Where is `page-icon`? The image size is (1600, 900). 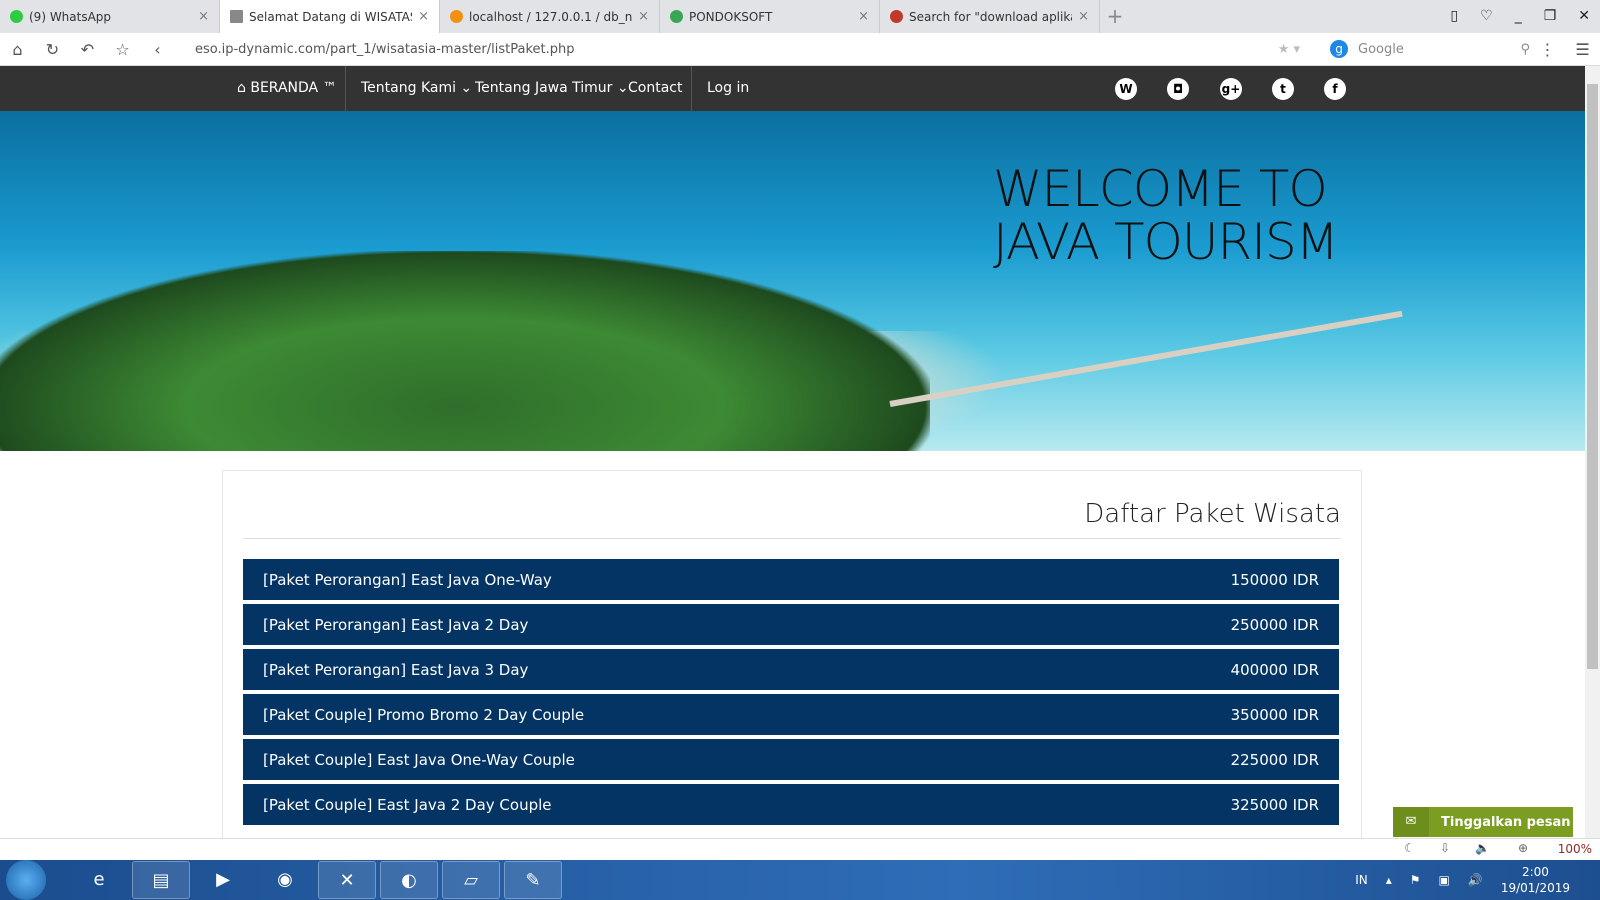 page-icon is located at coordinates (236, 16).